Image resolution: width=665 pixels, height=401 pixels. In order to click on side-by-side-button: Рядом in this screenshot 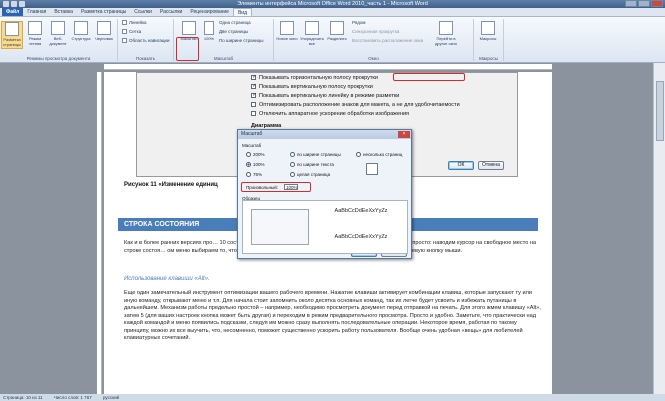, I will do `click(359, 22)`.